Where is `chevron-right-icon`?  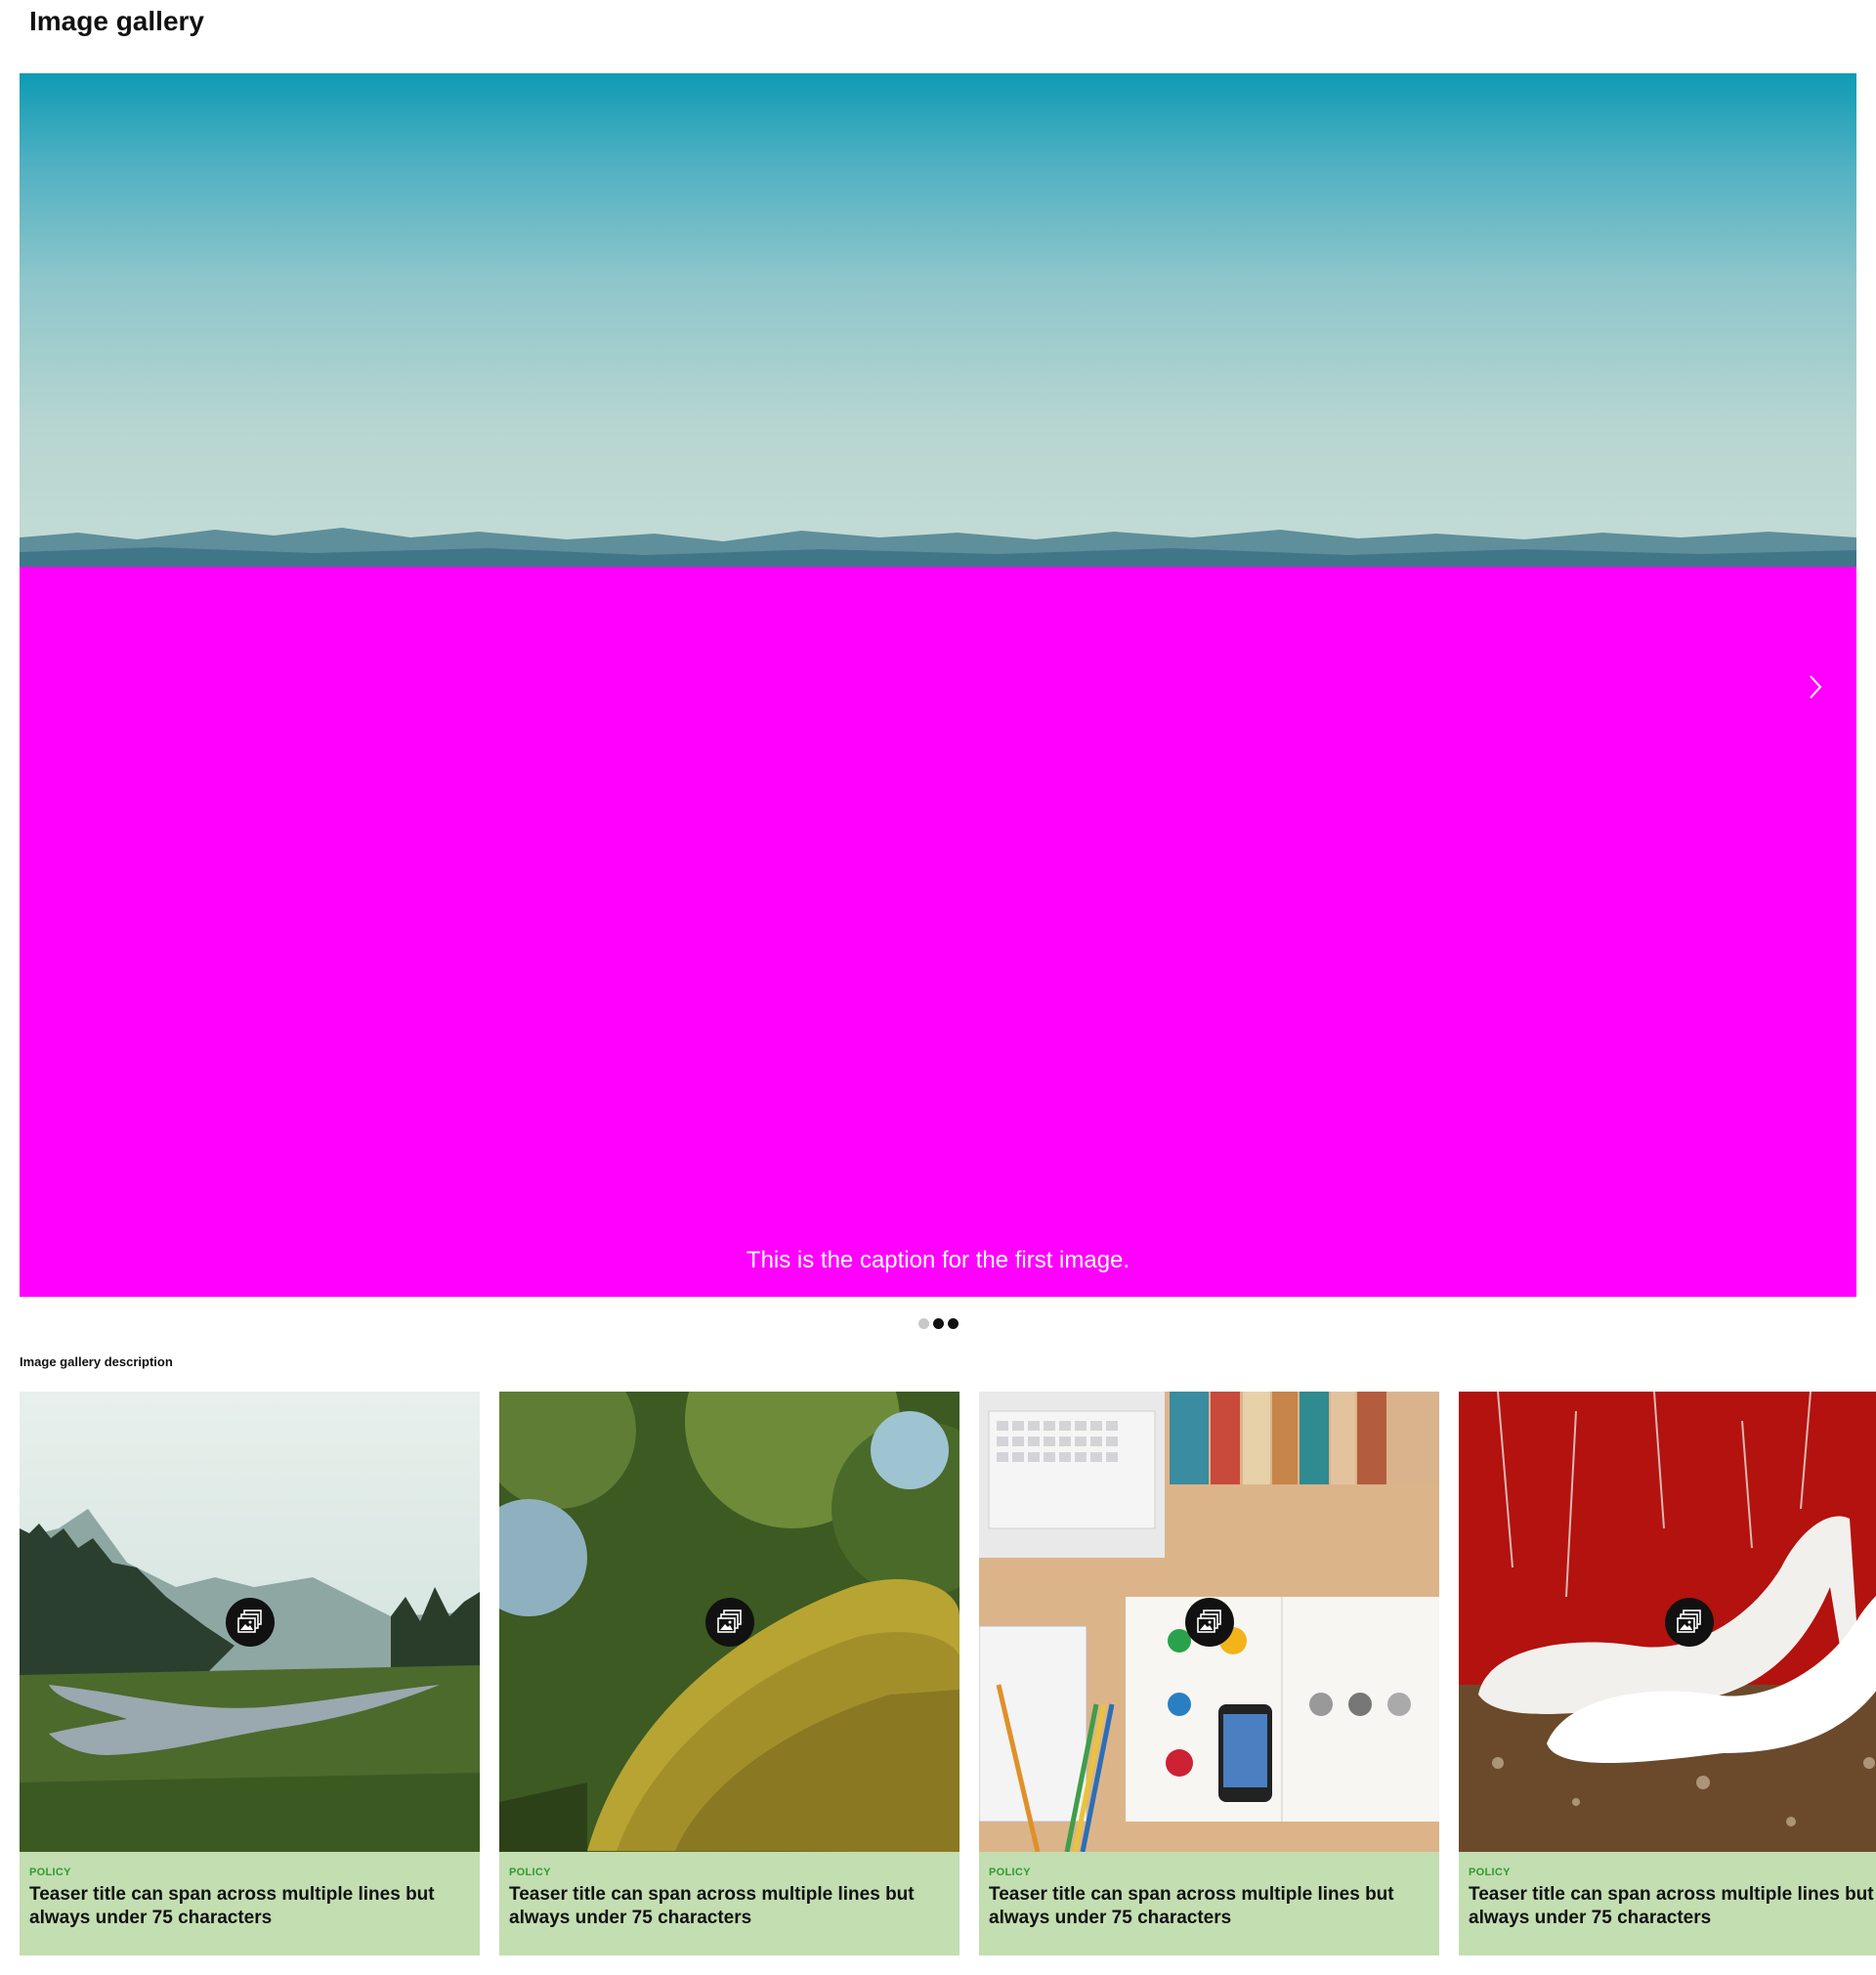
chevron-right-icon is located at coordinates (1816, 687).